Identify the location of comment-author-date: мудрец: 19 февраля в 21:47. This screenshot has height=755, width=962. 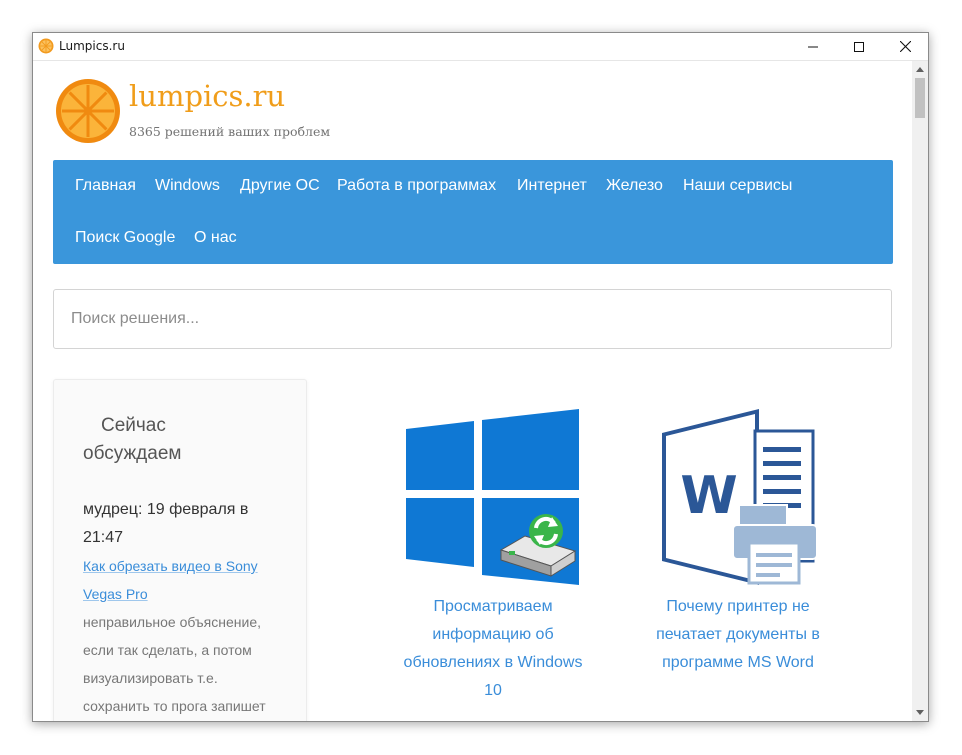
(166, 523).